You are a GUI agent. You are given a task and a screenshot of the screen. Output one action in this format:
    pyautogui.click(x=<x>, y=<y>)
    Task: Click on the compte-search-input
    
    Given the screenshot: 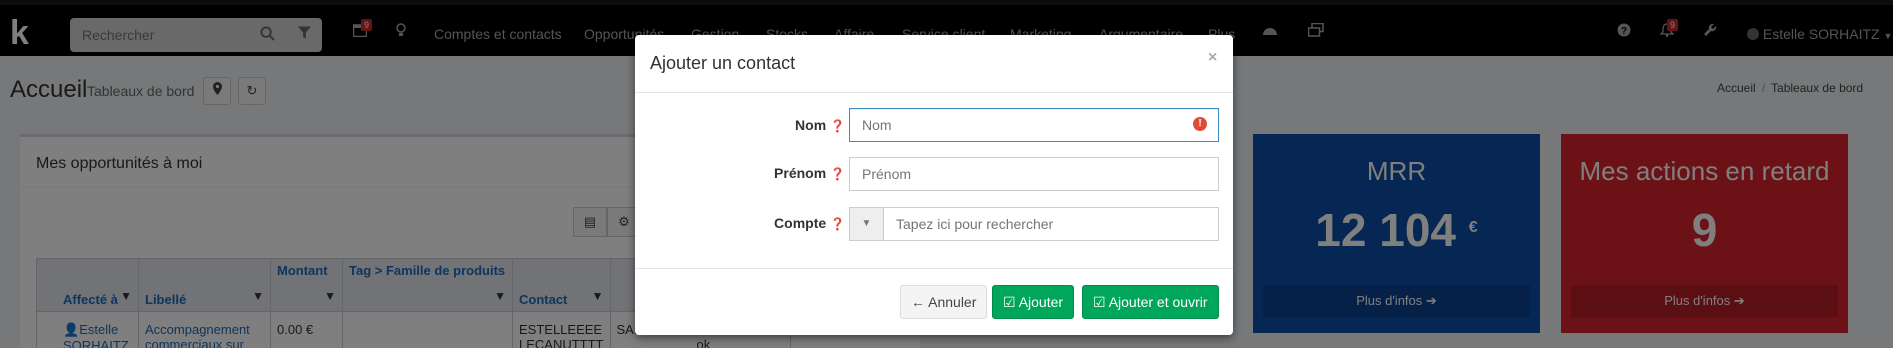 What is the action you would take?
    pyautogui.click(x=1051, y=224)
    